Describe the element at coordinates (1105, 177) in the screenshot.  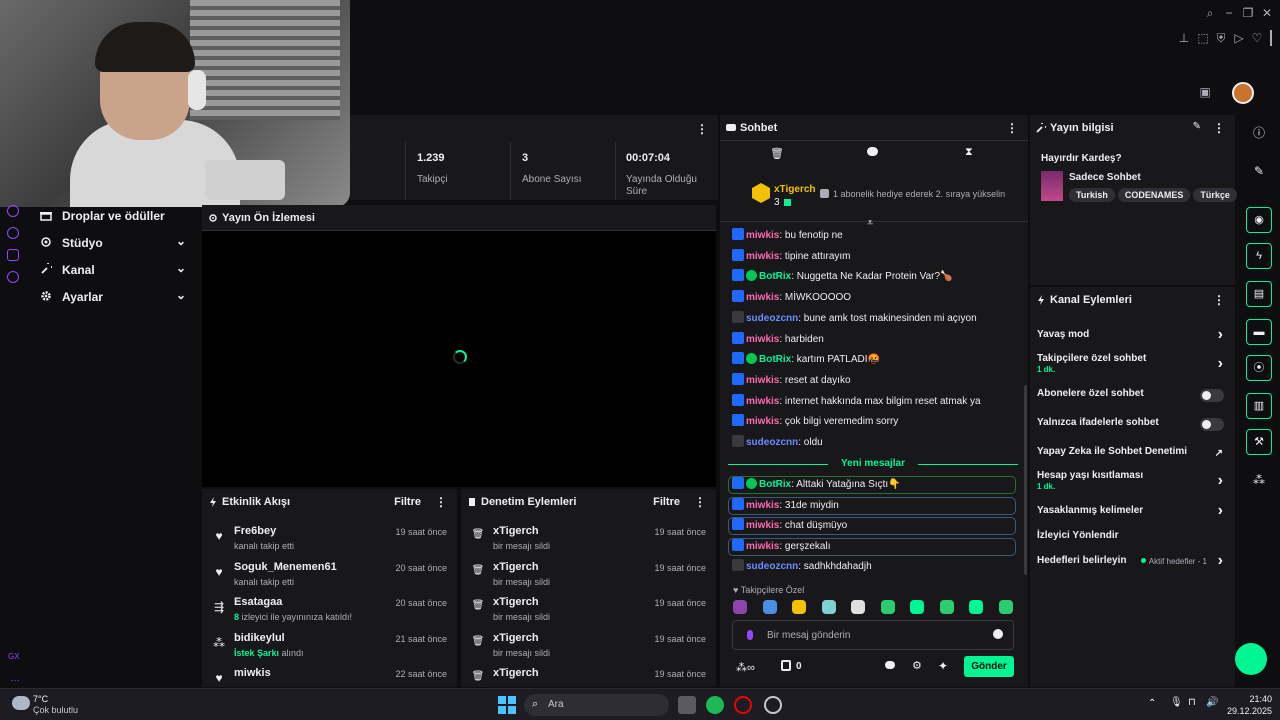
I see `category-name: Sadece Sohbet` at that location.